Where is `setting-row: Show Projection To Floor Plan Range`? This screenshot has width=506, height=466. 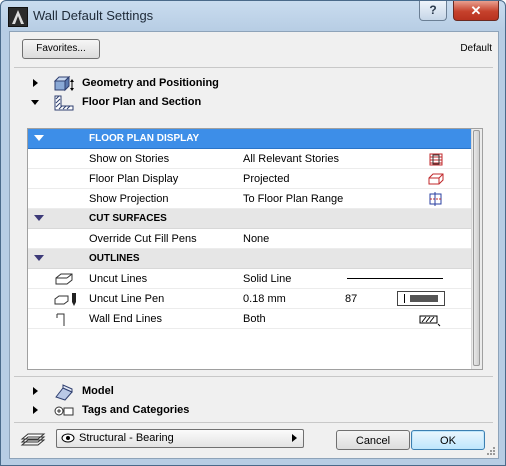 setting-row: Show Projection To Floor Plan Range is located at coordinates (249, 199).